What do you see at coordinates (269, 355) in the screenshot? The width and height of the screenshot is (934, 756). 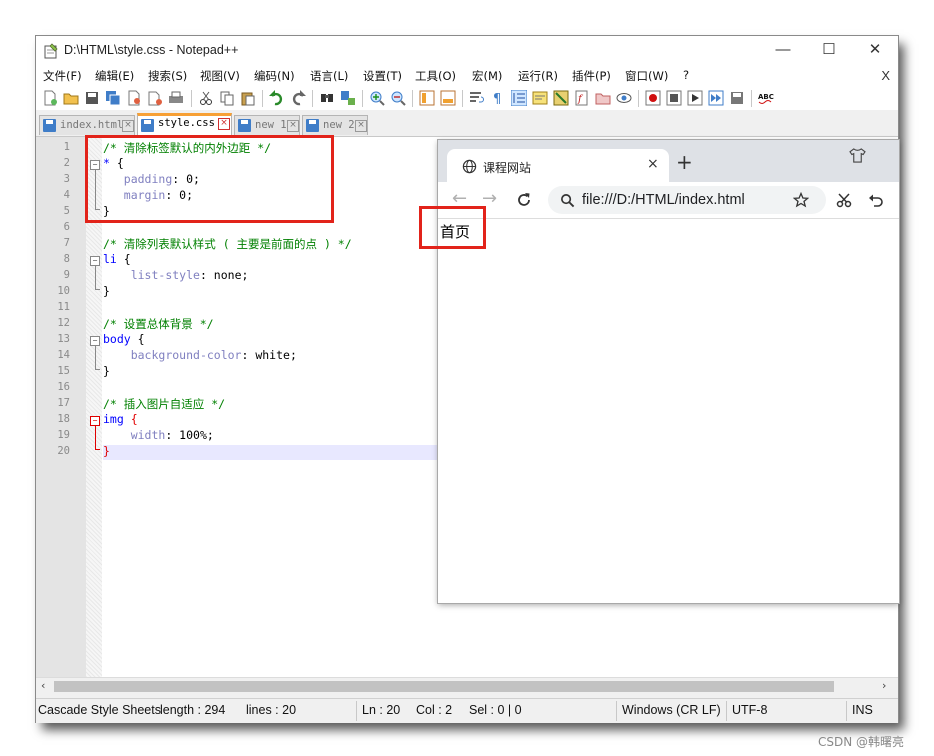 I see `value: : white;` at bounding box center [269, 355].